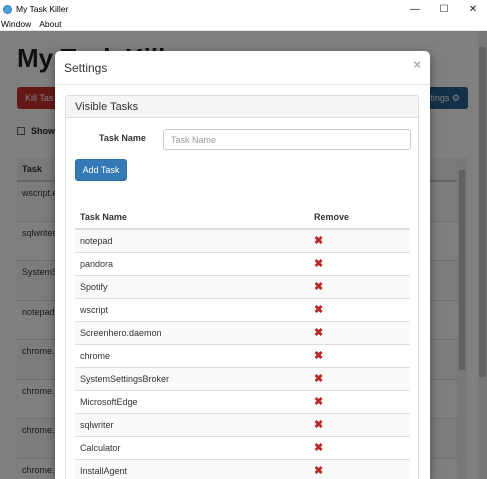 Image resolution: width=487 pixels, height=479 pixels. I want to click on table-row: wscript ✖, so click(242, 310).